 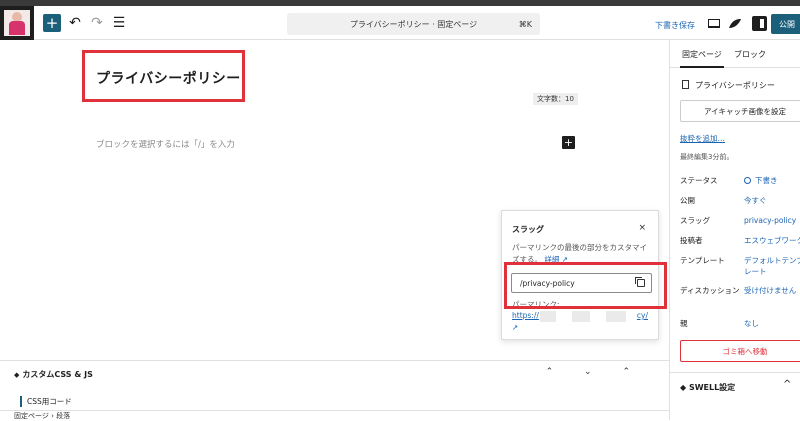 What do you see at coordinates (75, 23) in the screenshot?
I see `undo-icon: ↶` at bounding box center [75, 23].